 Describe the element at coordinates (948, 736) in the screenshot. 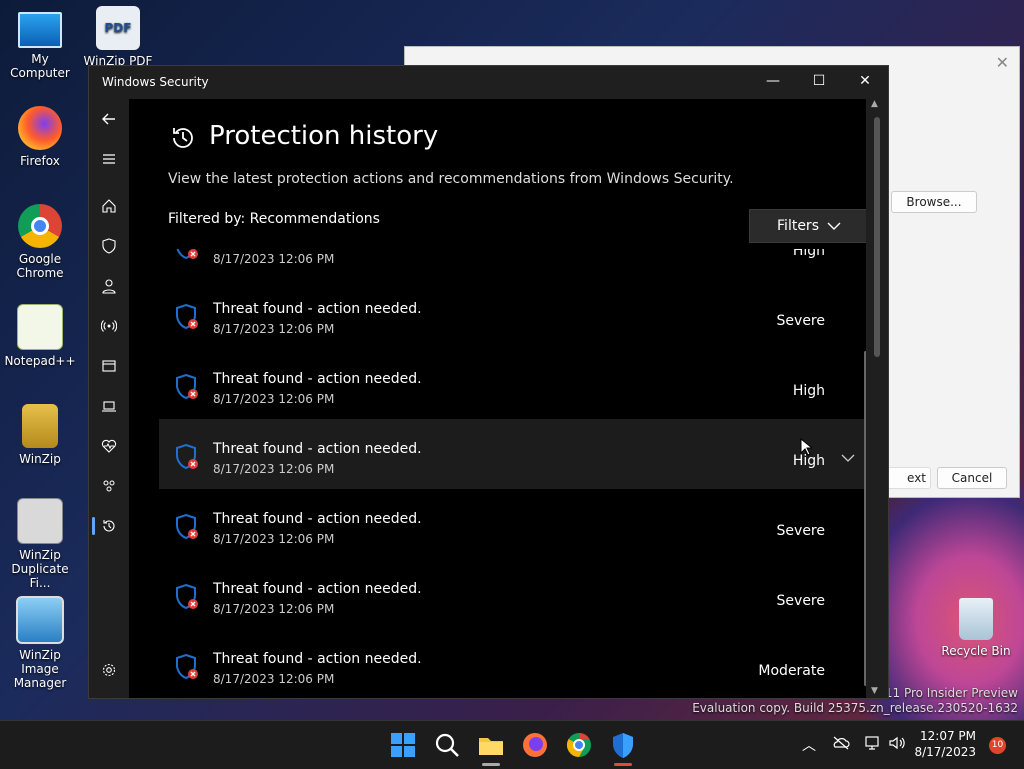

I see `clock-time: 12:07 PM` at that location.